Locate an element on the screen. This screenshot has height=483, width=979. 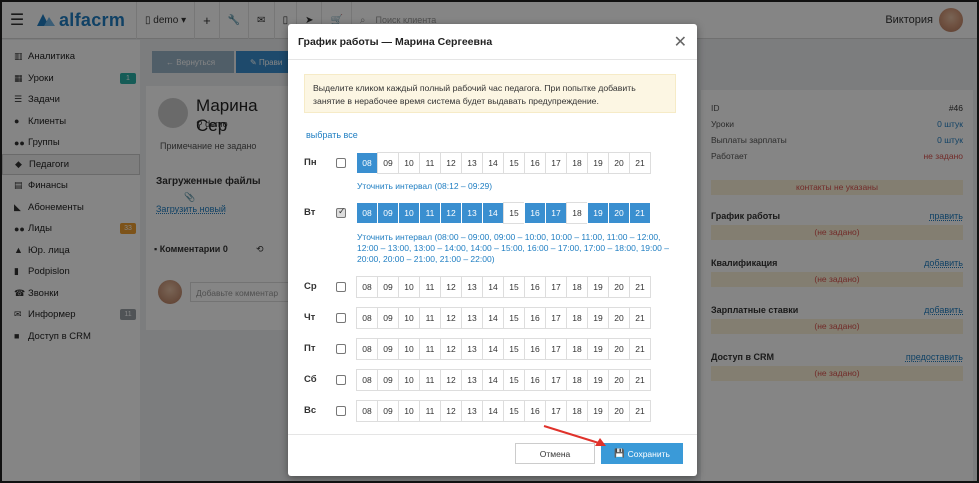
refine-interval-link: Уточнить интервал (08:12 – 09:29) is located at coordinates (513, 186).